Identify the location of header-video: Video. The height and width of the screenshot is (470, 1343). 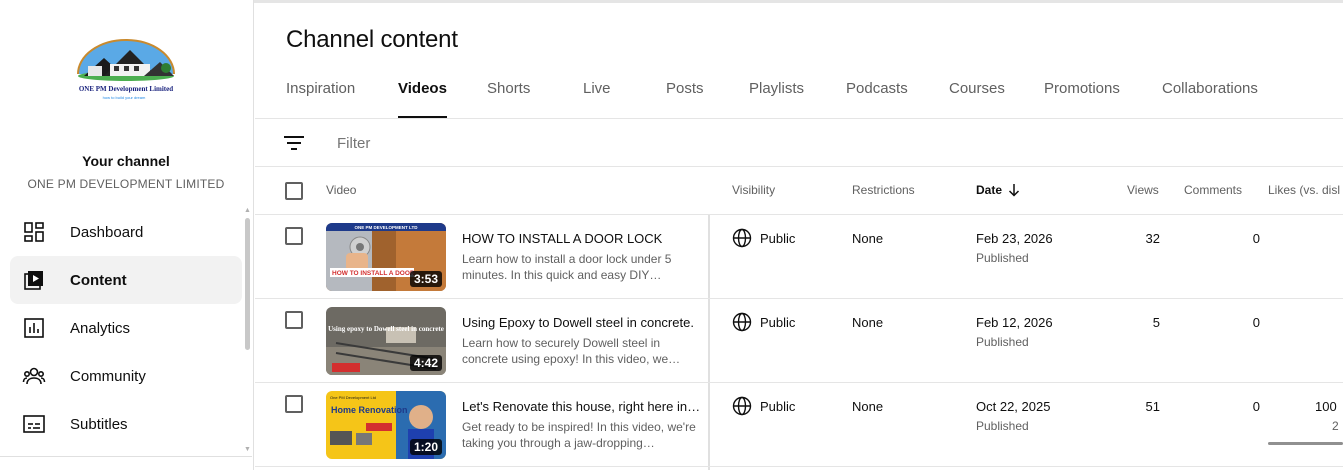
(341, 190).